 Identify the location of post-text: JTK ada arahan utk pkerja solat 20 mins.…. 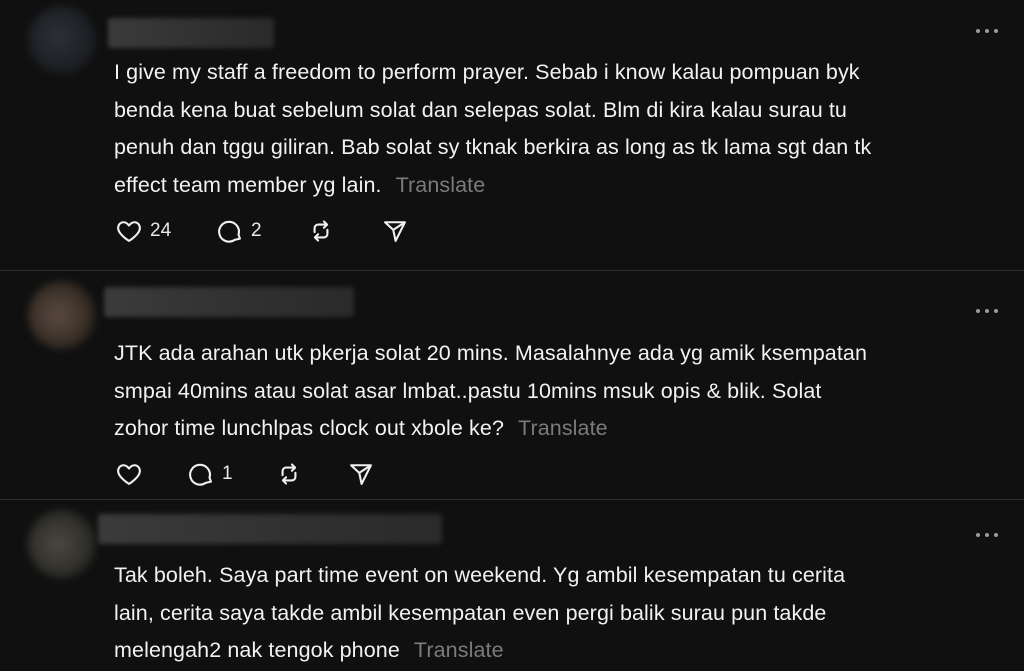
(564, 391).